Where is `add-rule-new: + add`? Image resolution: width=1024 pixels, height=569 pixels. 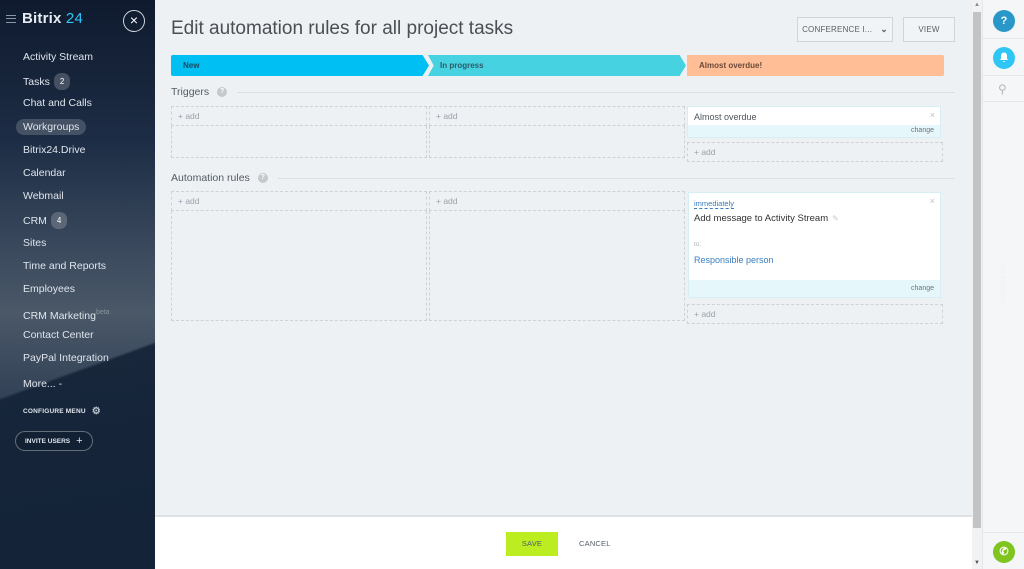 add-rule-new: + add is located at coordinates (299, 201).